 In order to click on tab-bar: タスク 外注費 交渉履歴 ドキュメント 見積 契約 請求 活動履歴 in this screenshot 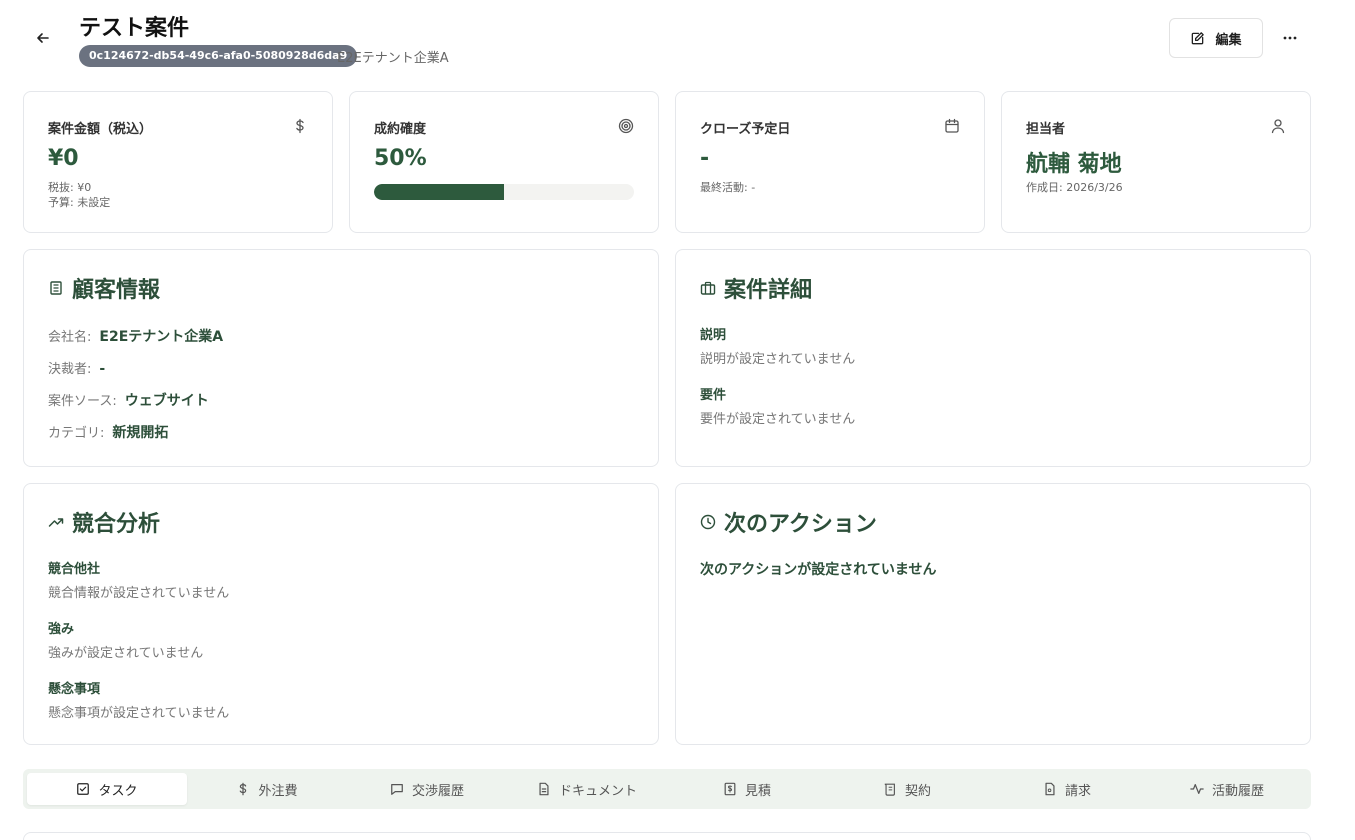, I will do `click(667, 789)`.